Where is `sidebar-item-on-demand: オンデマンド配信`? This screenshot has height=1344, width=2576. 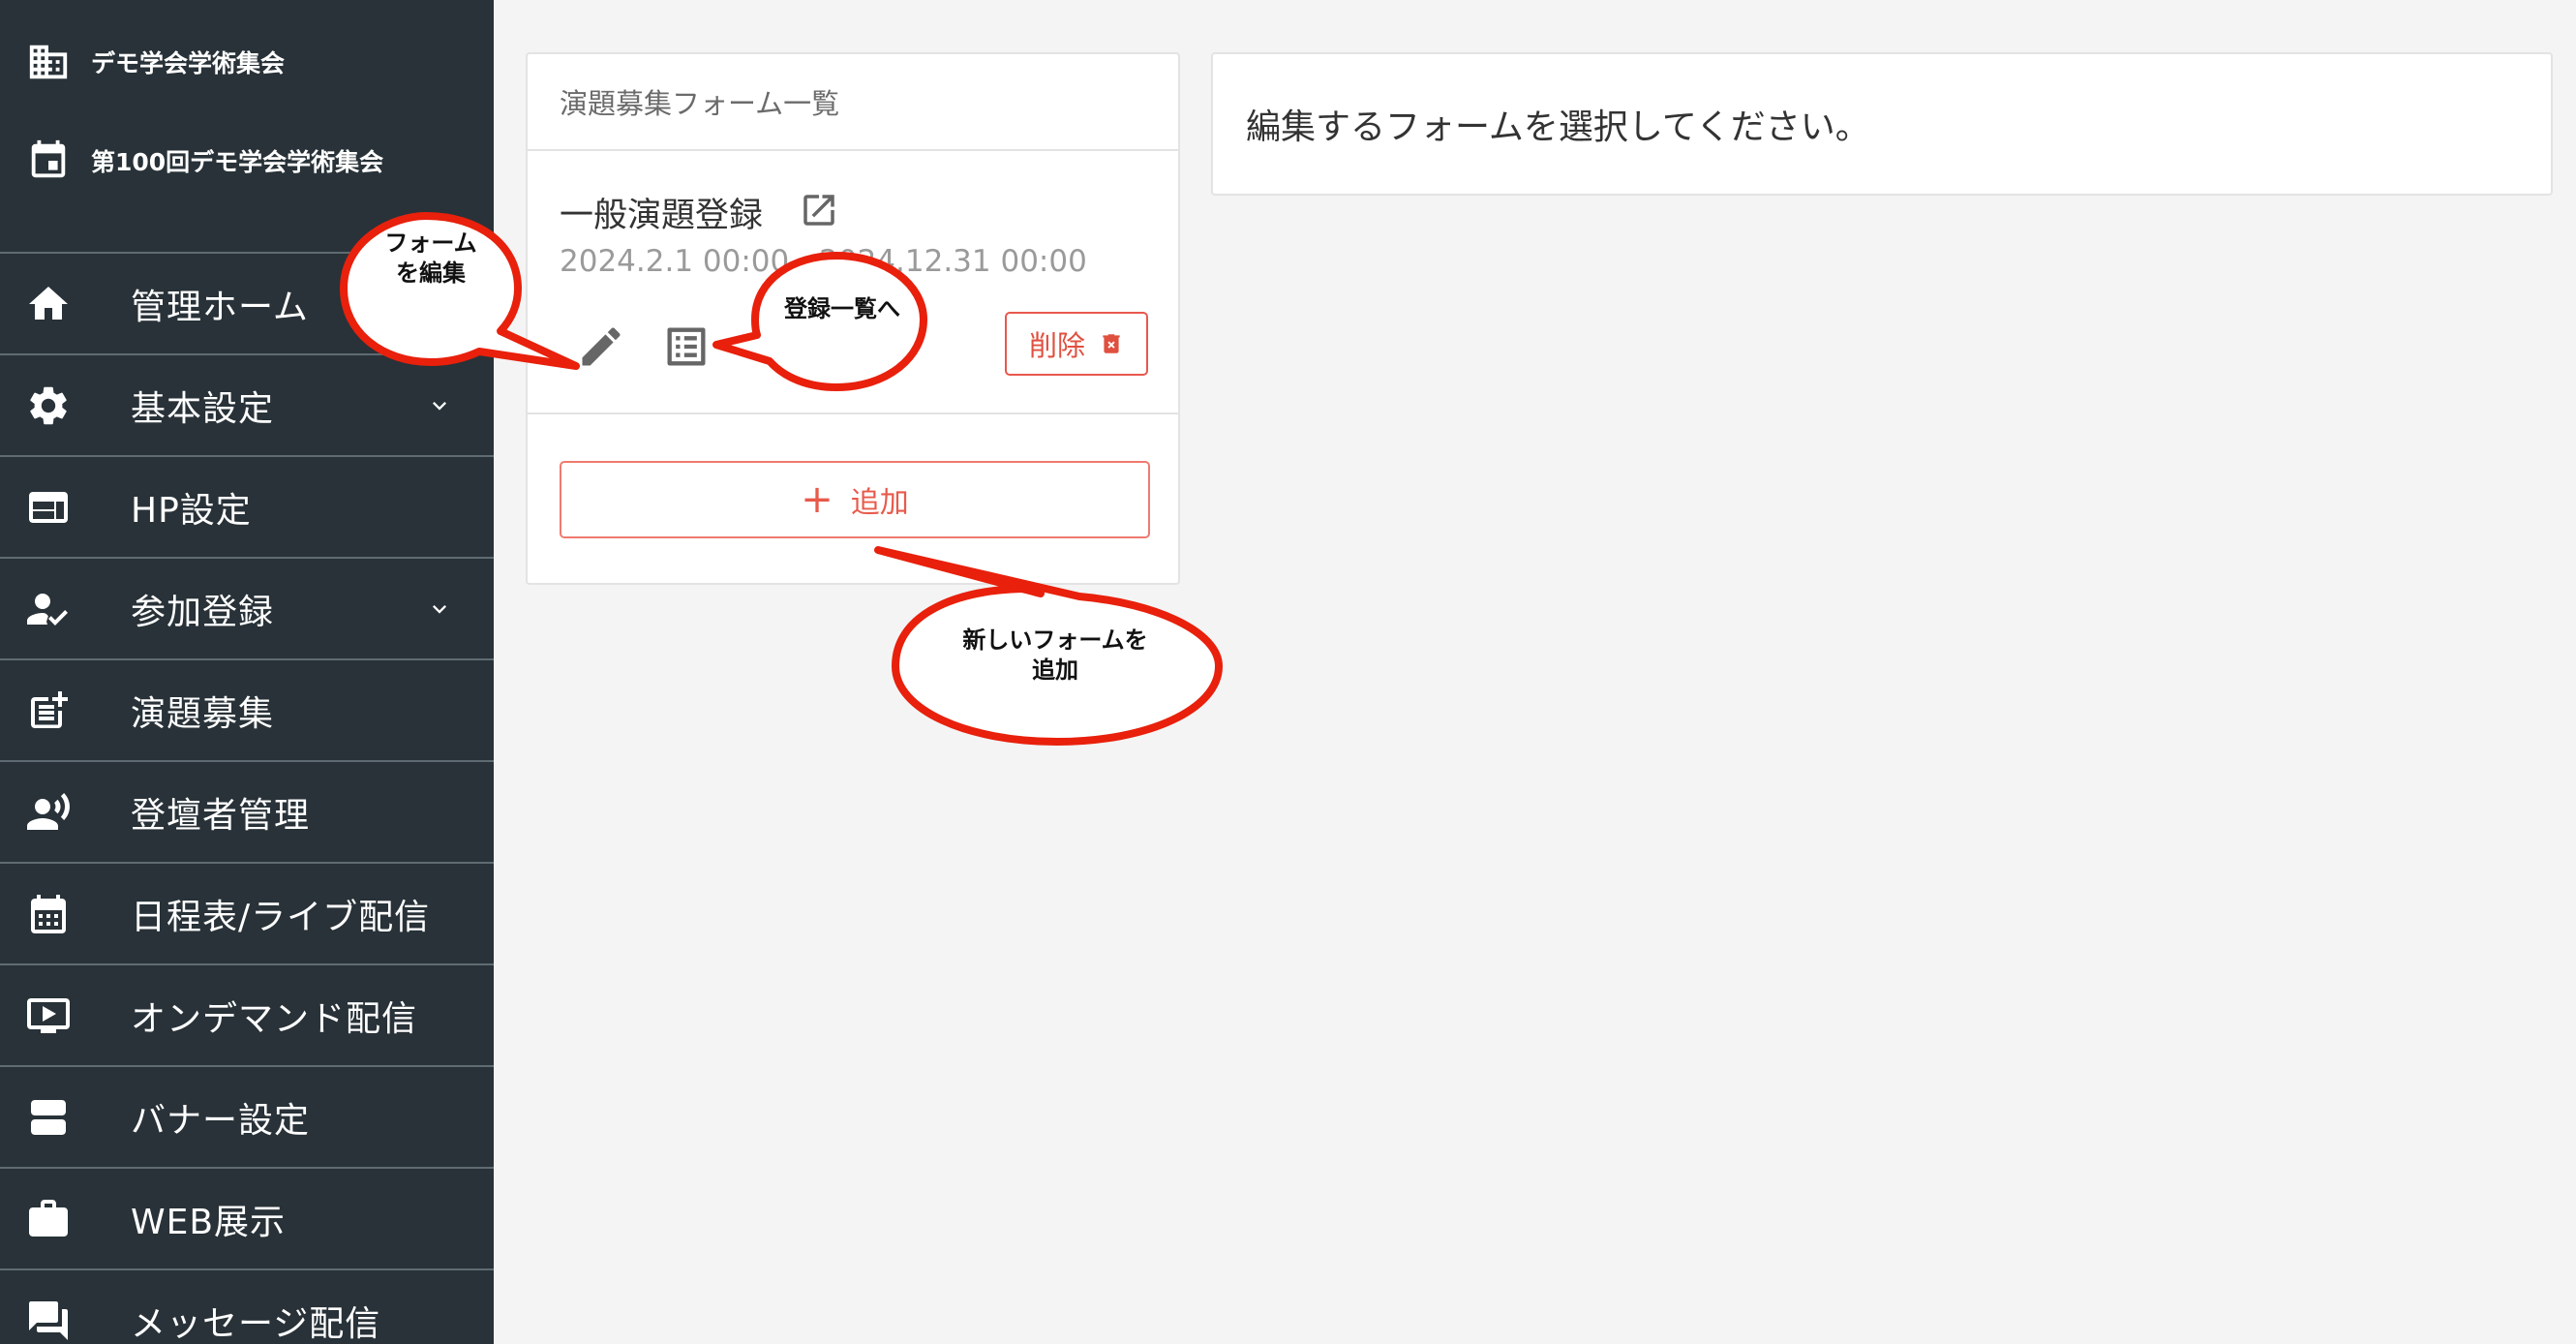
sidebar-item-on-demand: オンデマンド配信 is located at coordinates (247, 1014).